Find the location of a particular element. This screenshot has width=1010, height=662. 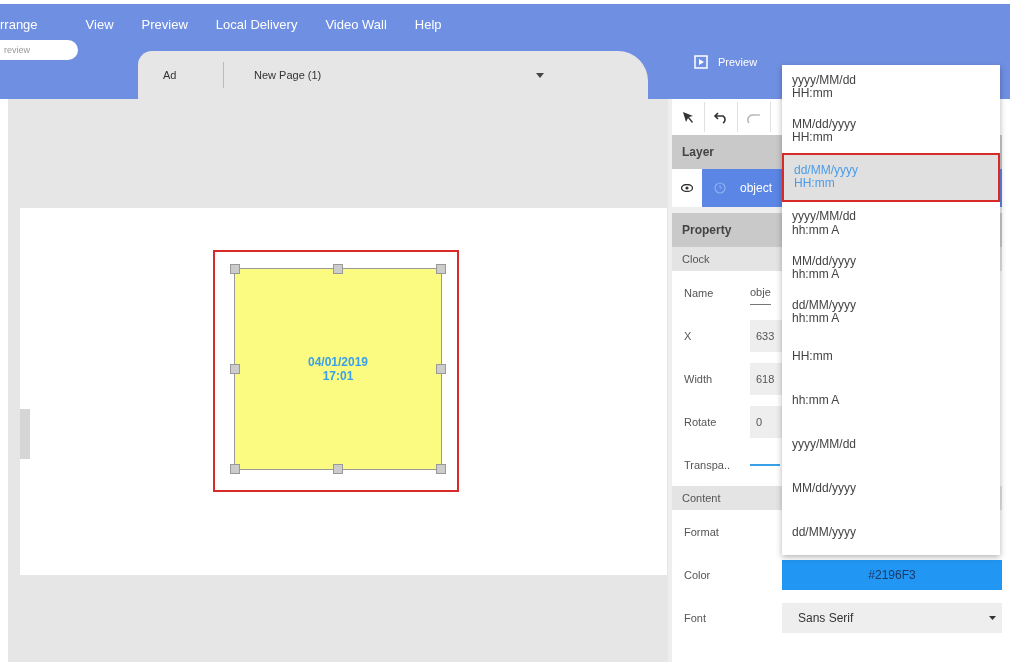

property-label: X is located at coordinates (688, 335).